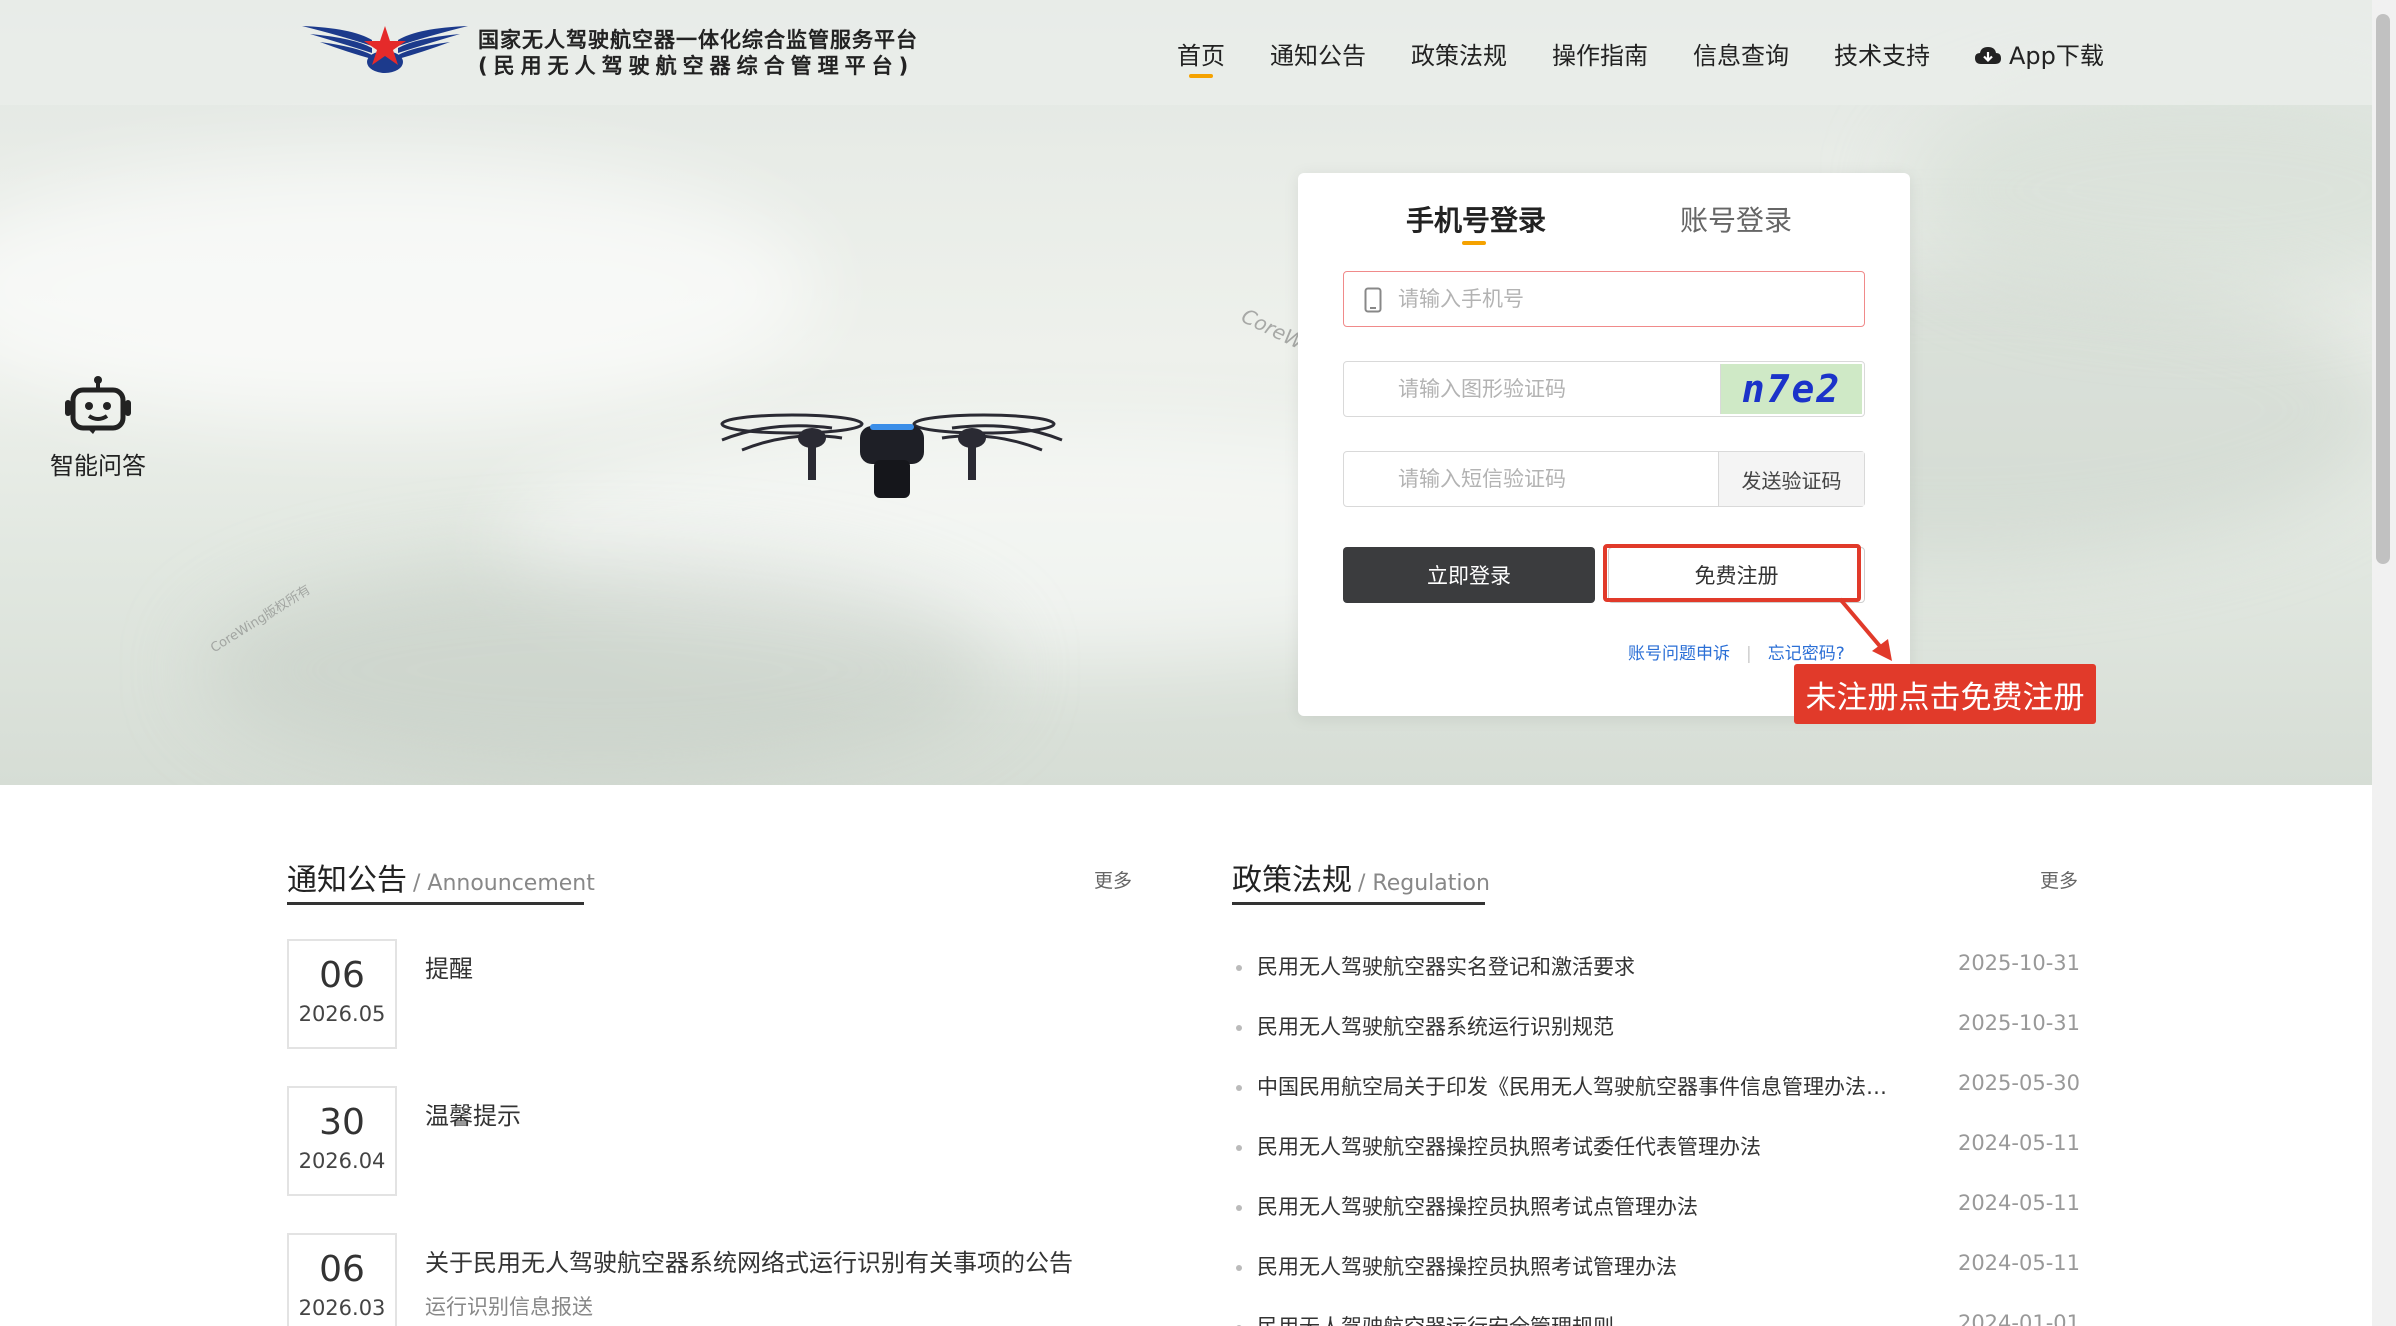  I want to click on nav-home: 首页, so click(1201, 57).